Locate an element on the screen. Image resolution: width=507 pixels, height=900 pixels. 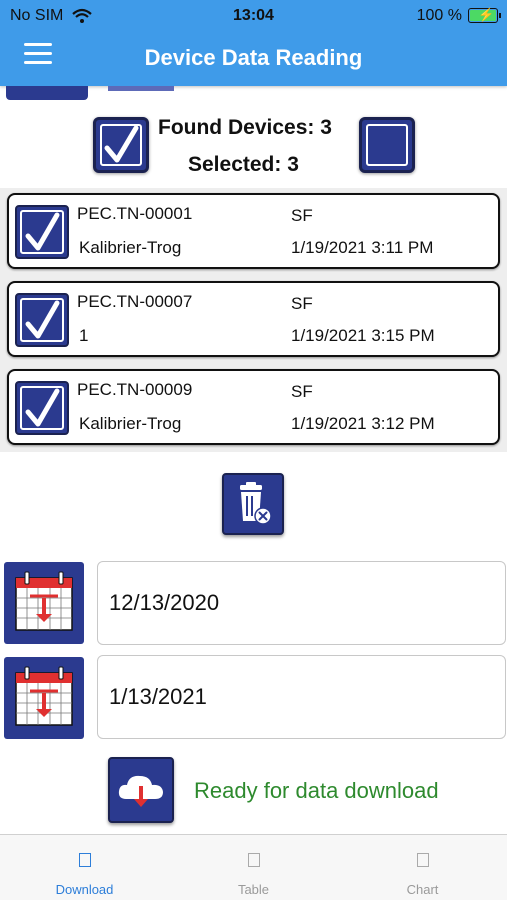
tab-label: Download is located at coordinates (84, 889).